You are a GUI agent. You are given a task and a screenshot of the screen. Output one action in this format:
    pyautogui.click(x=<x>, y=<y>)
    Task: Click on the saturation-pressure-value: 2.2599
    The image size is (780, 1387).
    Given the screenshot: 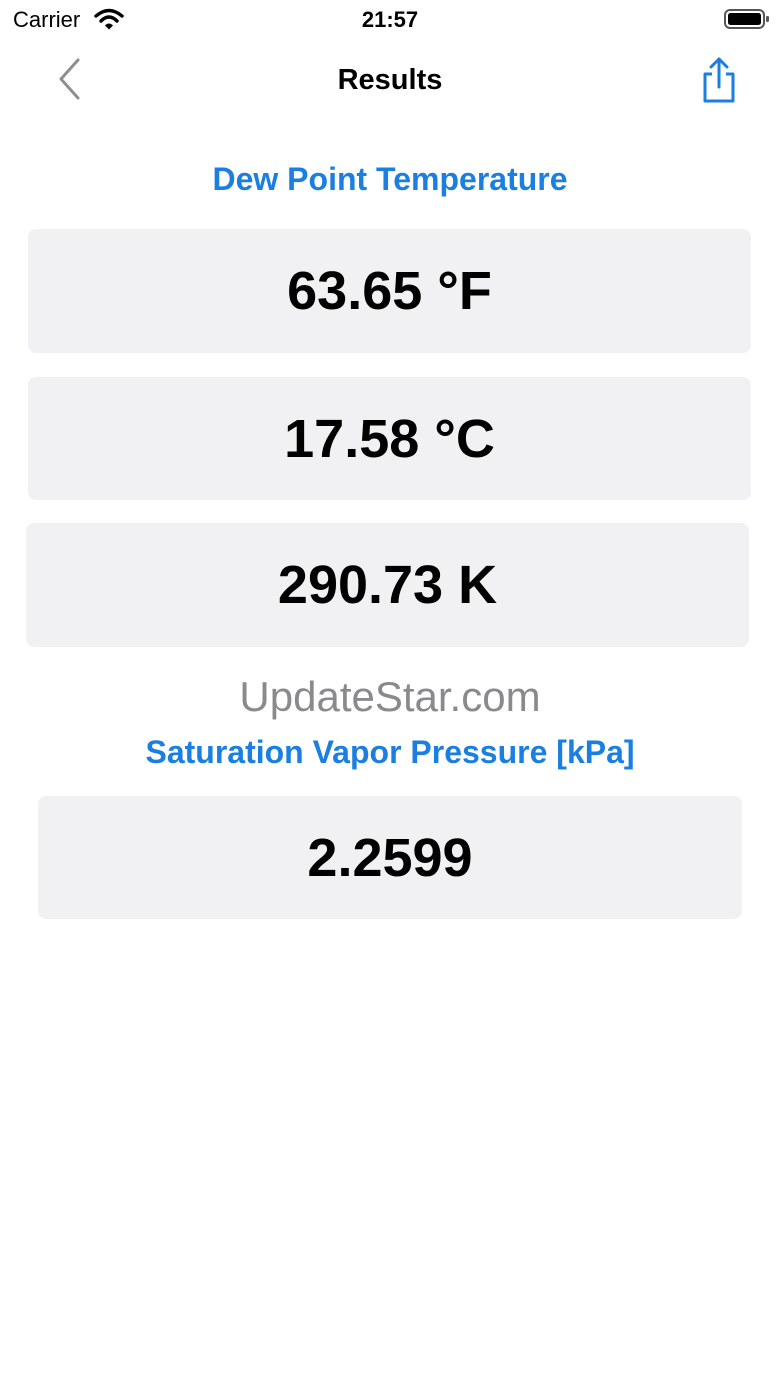 What is the action you would take?
    pyautogui.click(x=390, y=857)
    